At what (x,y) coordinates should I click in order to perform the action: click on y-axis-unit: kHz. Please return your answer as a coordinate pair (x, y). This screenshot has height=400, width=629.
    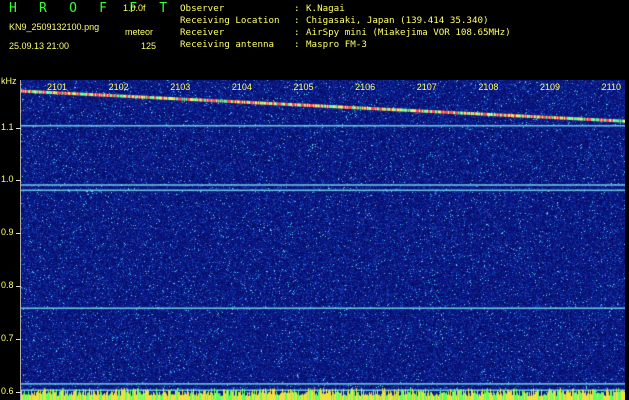
    Looking at the image, I should click on (9, 81).